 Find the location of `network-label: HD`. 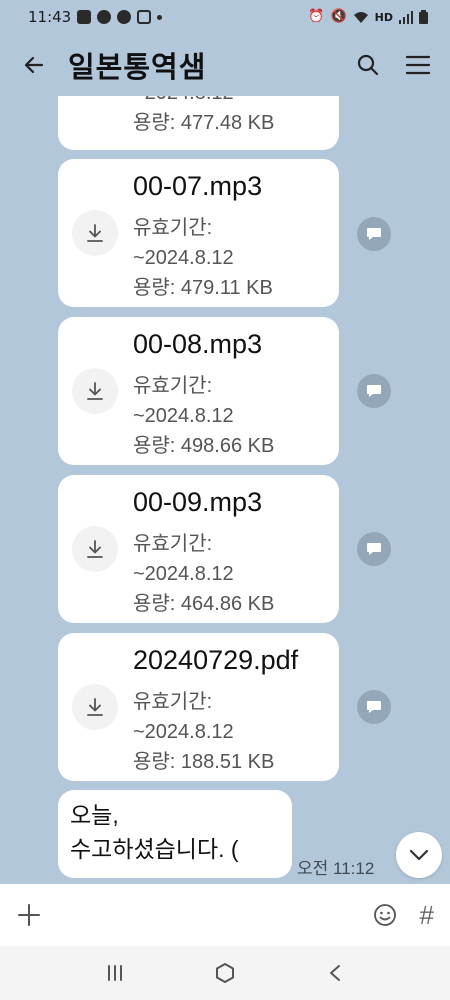

network-label: HD is located at coordinates (383, 17).